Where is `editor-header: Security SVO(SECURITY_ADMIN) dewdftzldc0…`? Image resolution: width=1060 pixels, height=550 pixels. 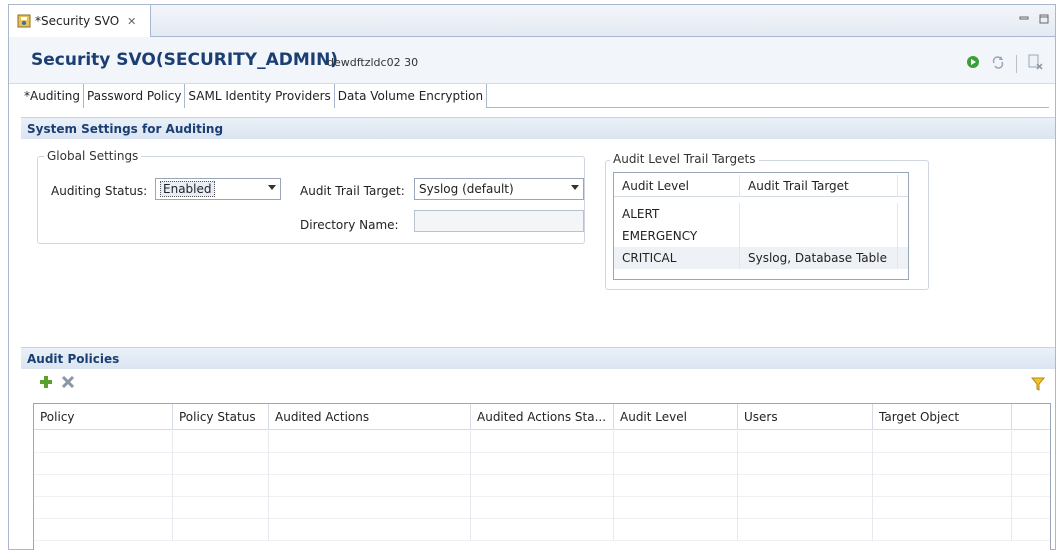 editor-header: Security SVO(SECURITY_ADMIN) dewdftzldc0… is located at coordinates (532, 60).